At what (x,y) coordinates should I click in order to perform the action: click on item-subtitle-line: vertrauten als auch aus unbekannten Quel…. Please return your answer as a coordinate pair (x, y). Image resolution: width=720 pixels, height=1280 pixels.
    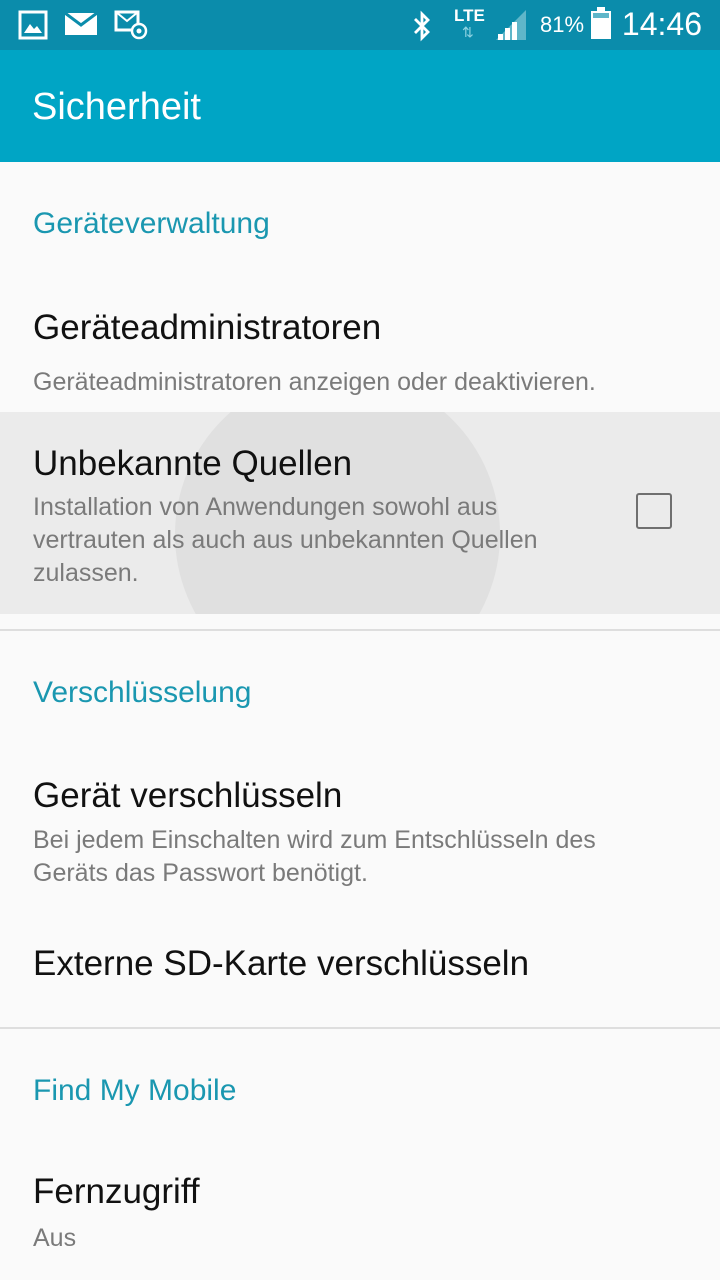
    Looking at the image, I should click on (285, 540).